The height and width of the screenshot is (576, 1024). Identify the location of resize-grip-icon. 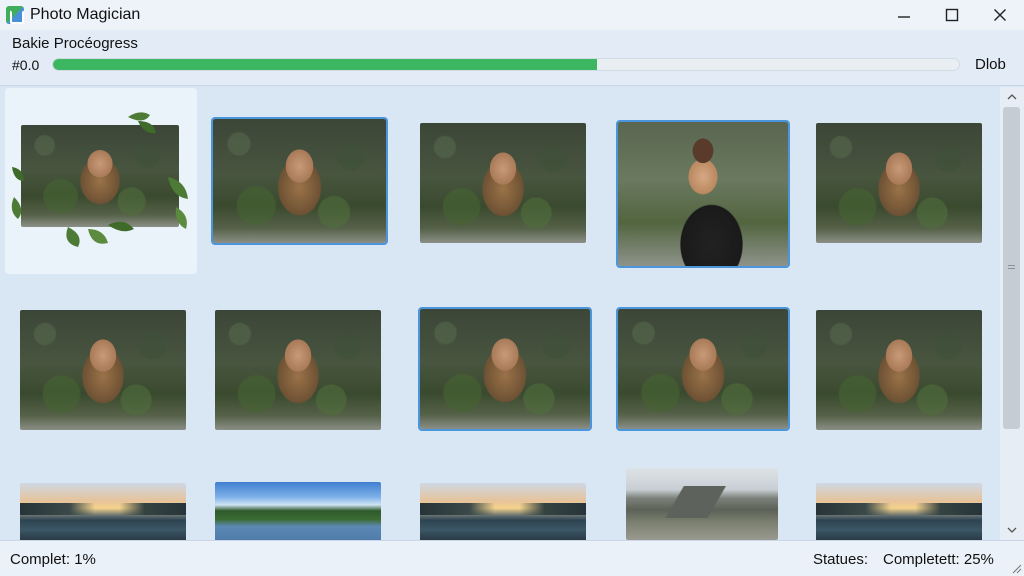
(1016, 568).